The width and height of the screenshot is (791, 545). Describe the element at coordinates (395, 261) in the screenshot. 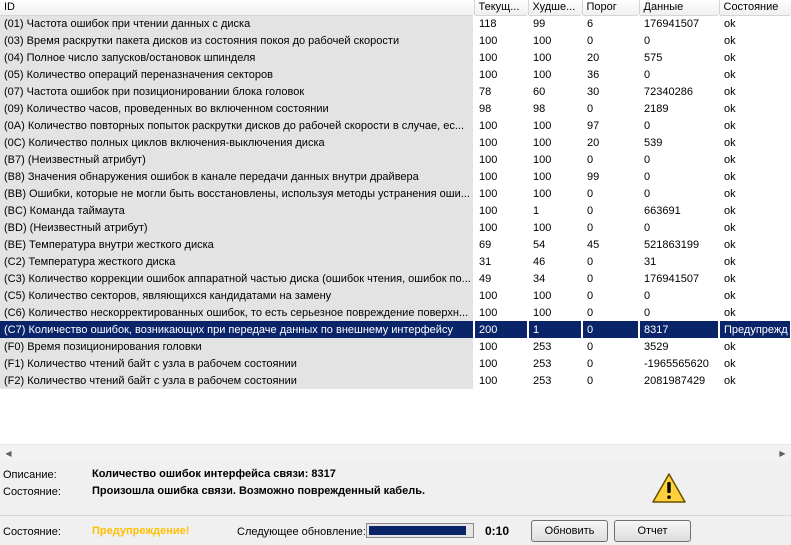

I see `table-row: (C2) Температура жесткого диска 31 46 0 31 ok` at that location.